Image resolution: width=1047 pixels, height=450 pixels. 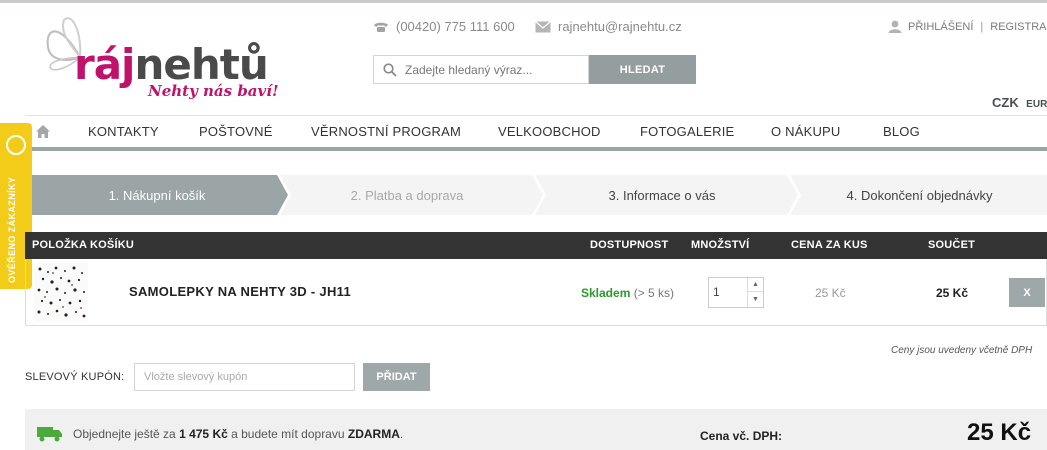 What do you see at coordinates (240, 291) in the screenshot?
I see `product-name: SAMOLEPKY NA NEHTY 3D - JH11` at bounding box center [240, 291].